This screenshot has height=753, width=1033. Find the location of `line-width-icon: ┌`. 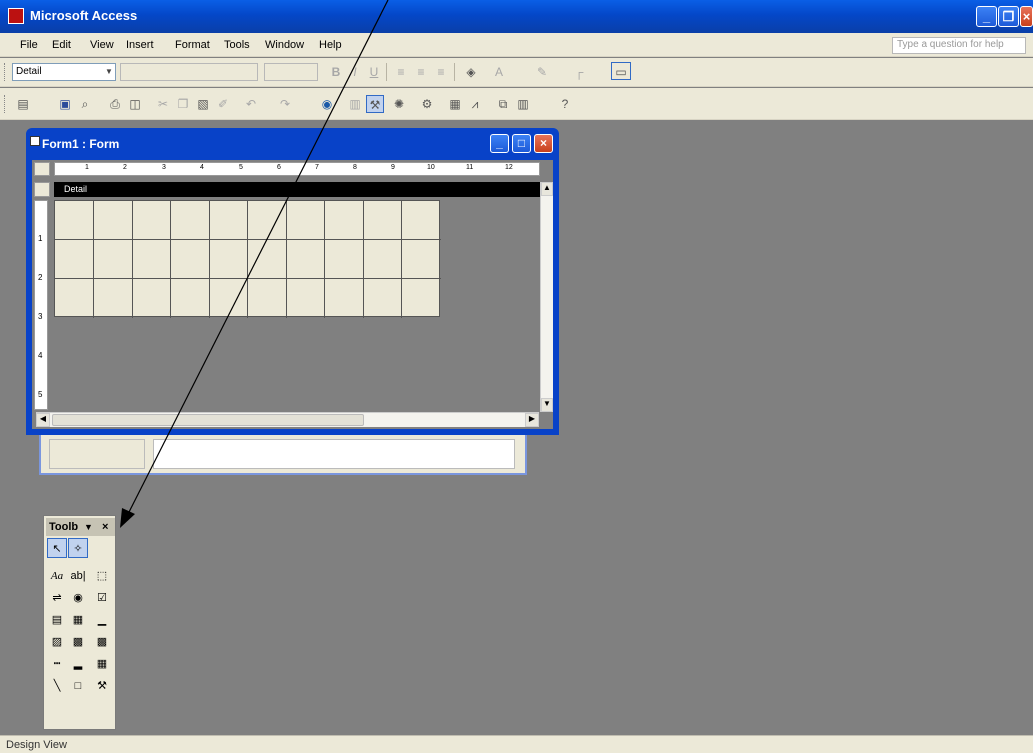

line-width-icon: ┌ is located at coordinates (579, 72).